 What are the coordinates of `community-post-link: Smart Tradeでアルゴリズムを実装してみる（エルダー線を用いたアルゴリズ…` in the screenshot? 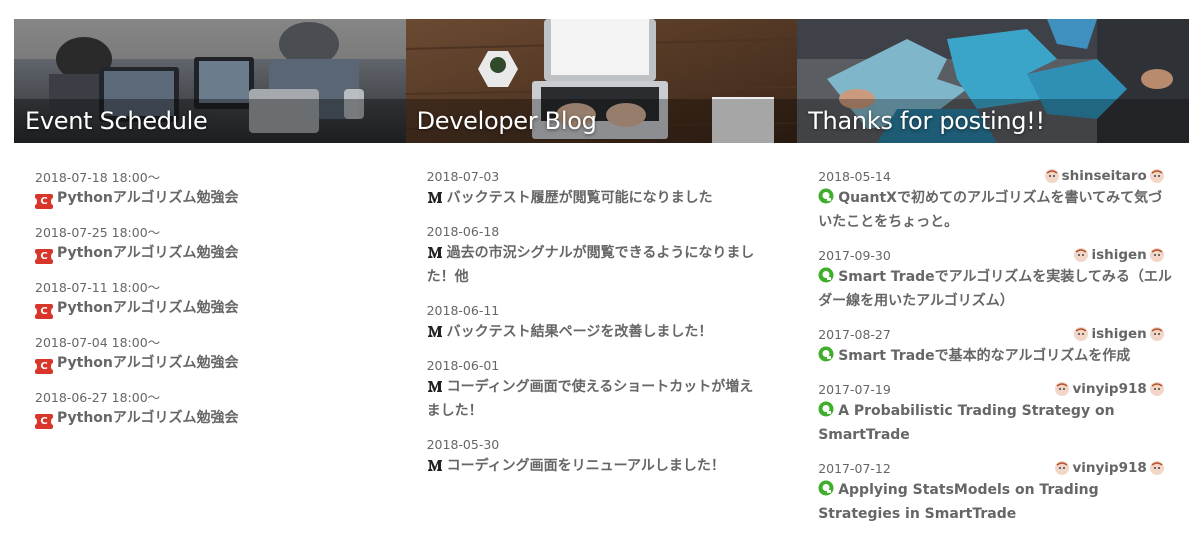 It's located at (995, 289).